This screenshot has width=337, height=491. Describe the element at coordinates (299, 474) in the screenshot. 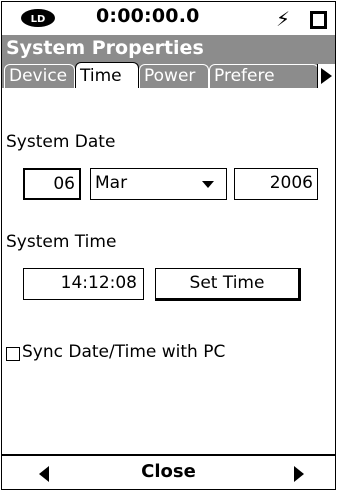

I see `nav-right-arrow-icon` at that location.